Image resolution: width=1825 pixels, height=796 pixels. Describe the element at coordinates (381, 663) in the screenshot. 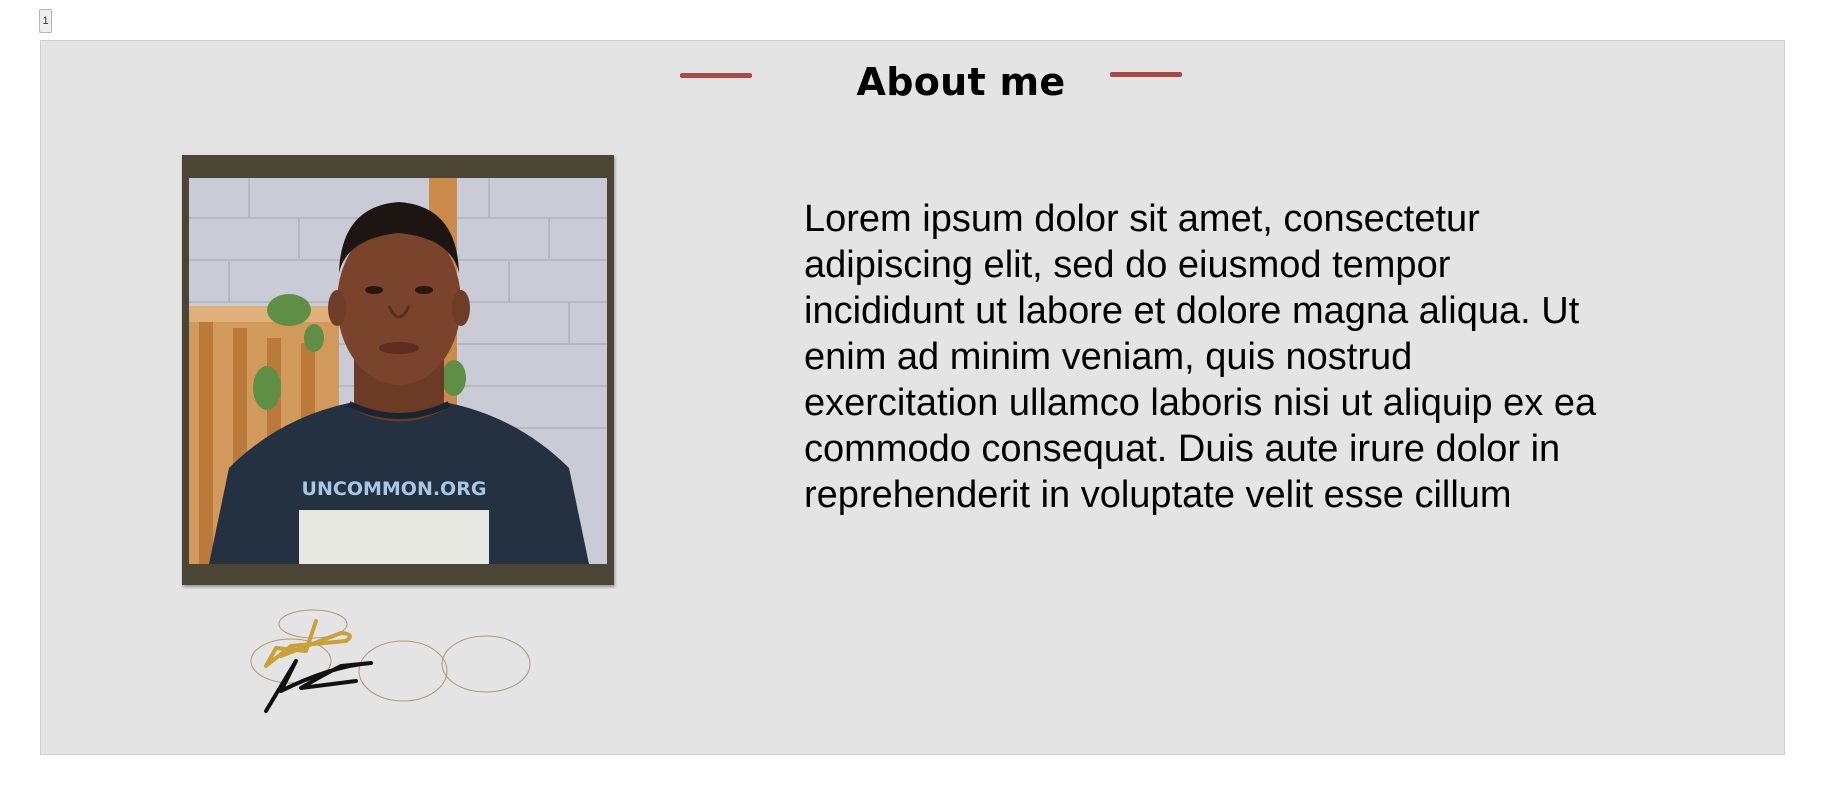

I see `signature-image` at that location.